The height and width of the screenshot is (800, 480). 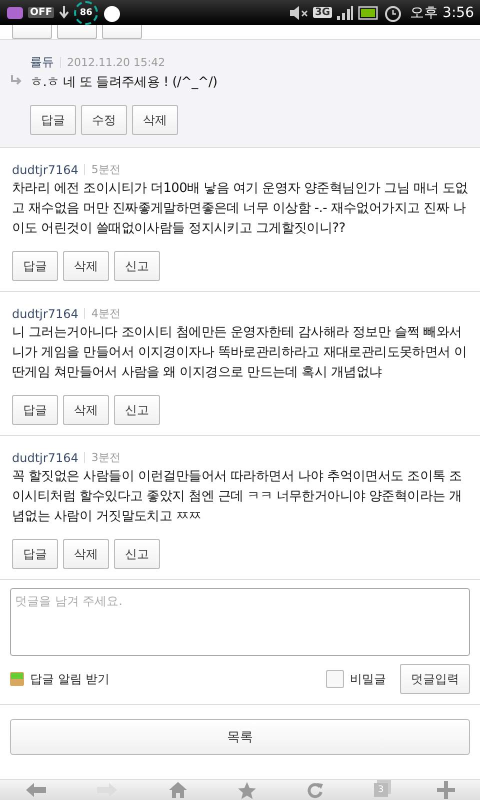 I want to click on mute-icon, so click(x=298, y=12).